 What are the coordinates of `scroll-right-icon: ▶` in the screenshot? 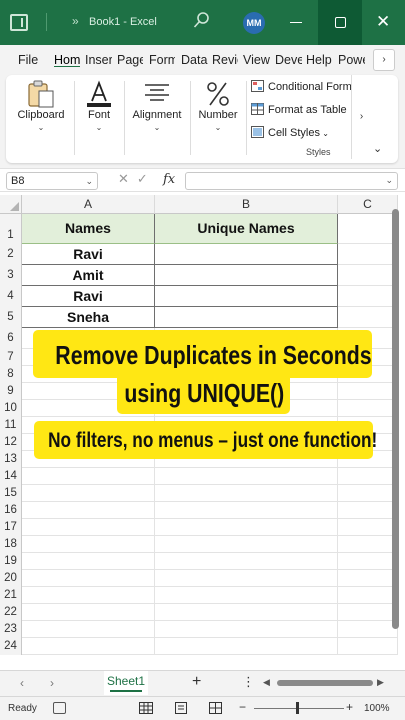 It's located at (380, 682).